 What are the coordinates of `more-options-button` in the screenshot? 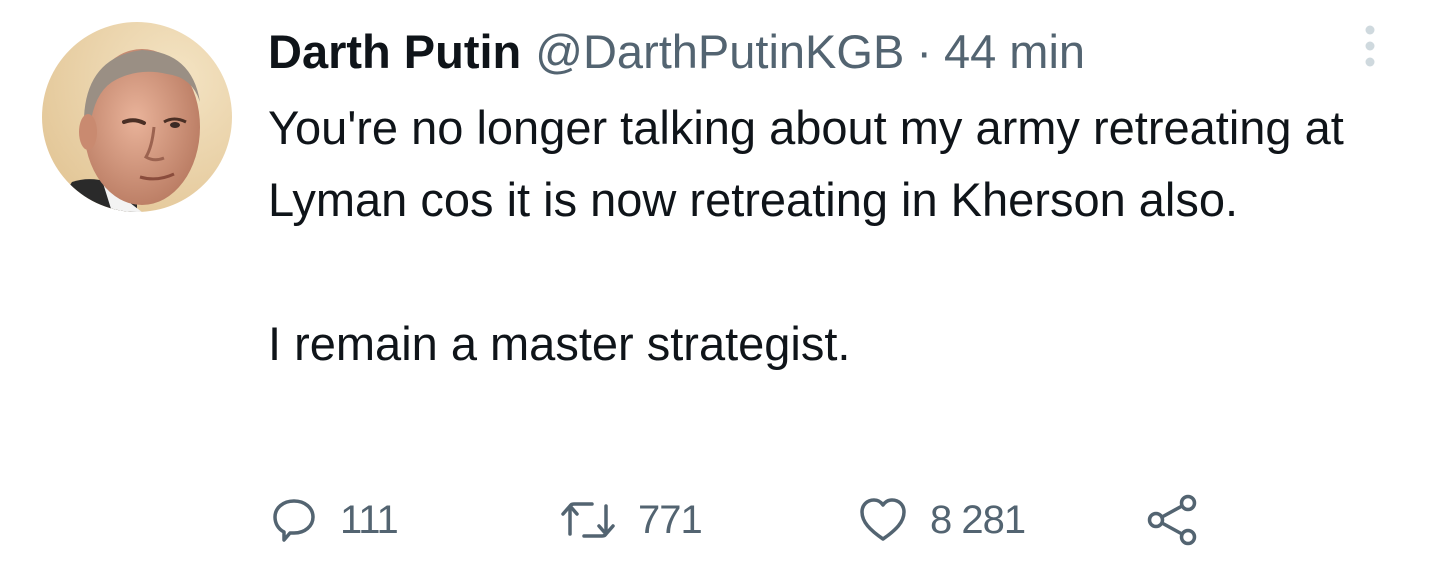 It's located at (1370, 47).